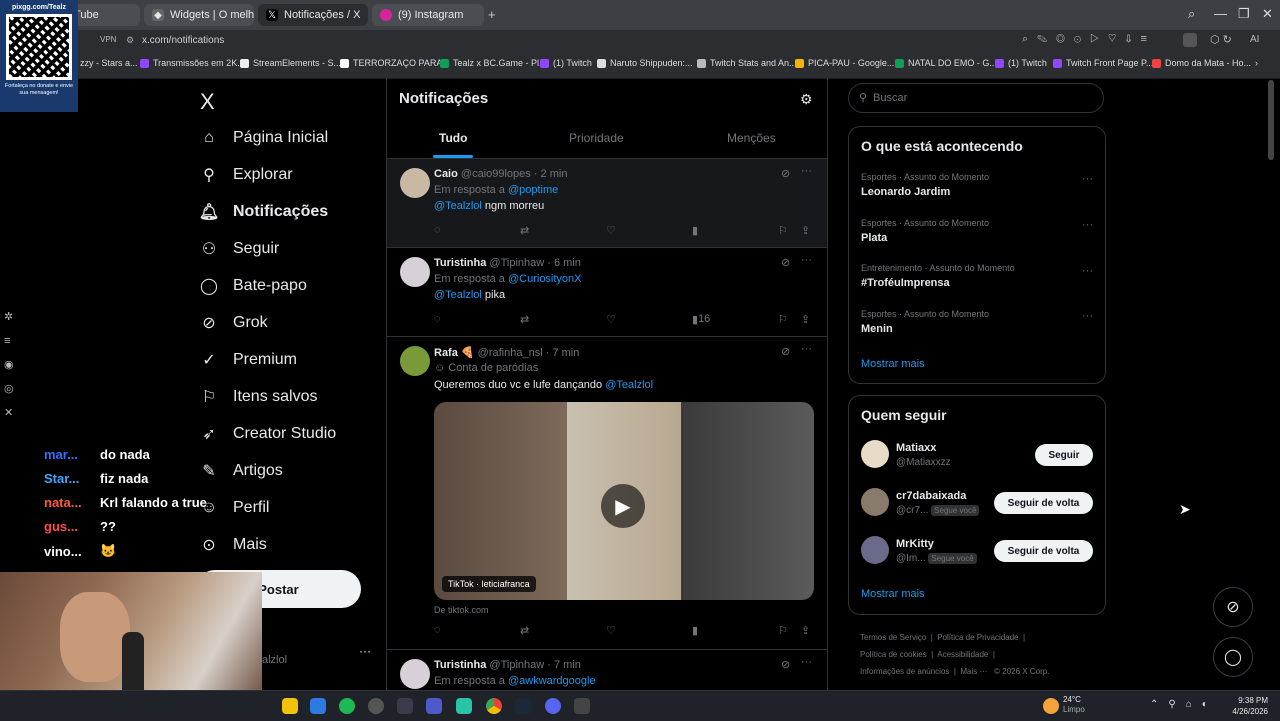  What do you see at coordinates (893, 364) in the screenshot?
I see `show-more-trends: Mostrar mais` at bounding box center [893, 364].